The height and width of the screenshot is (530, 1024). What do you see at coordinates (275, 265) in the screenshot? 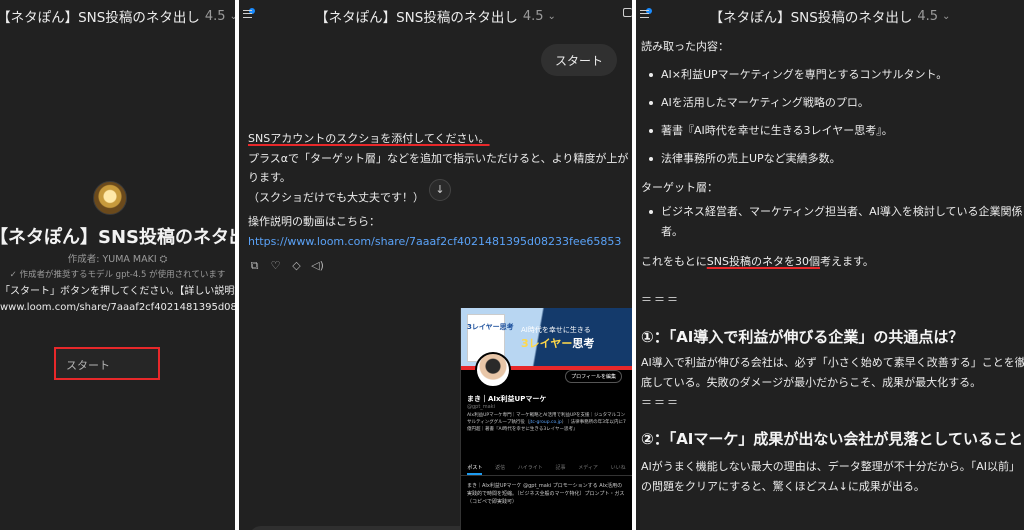
I see `thumbs-up-icon: ♡` at bounding box center [275, 265].